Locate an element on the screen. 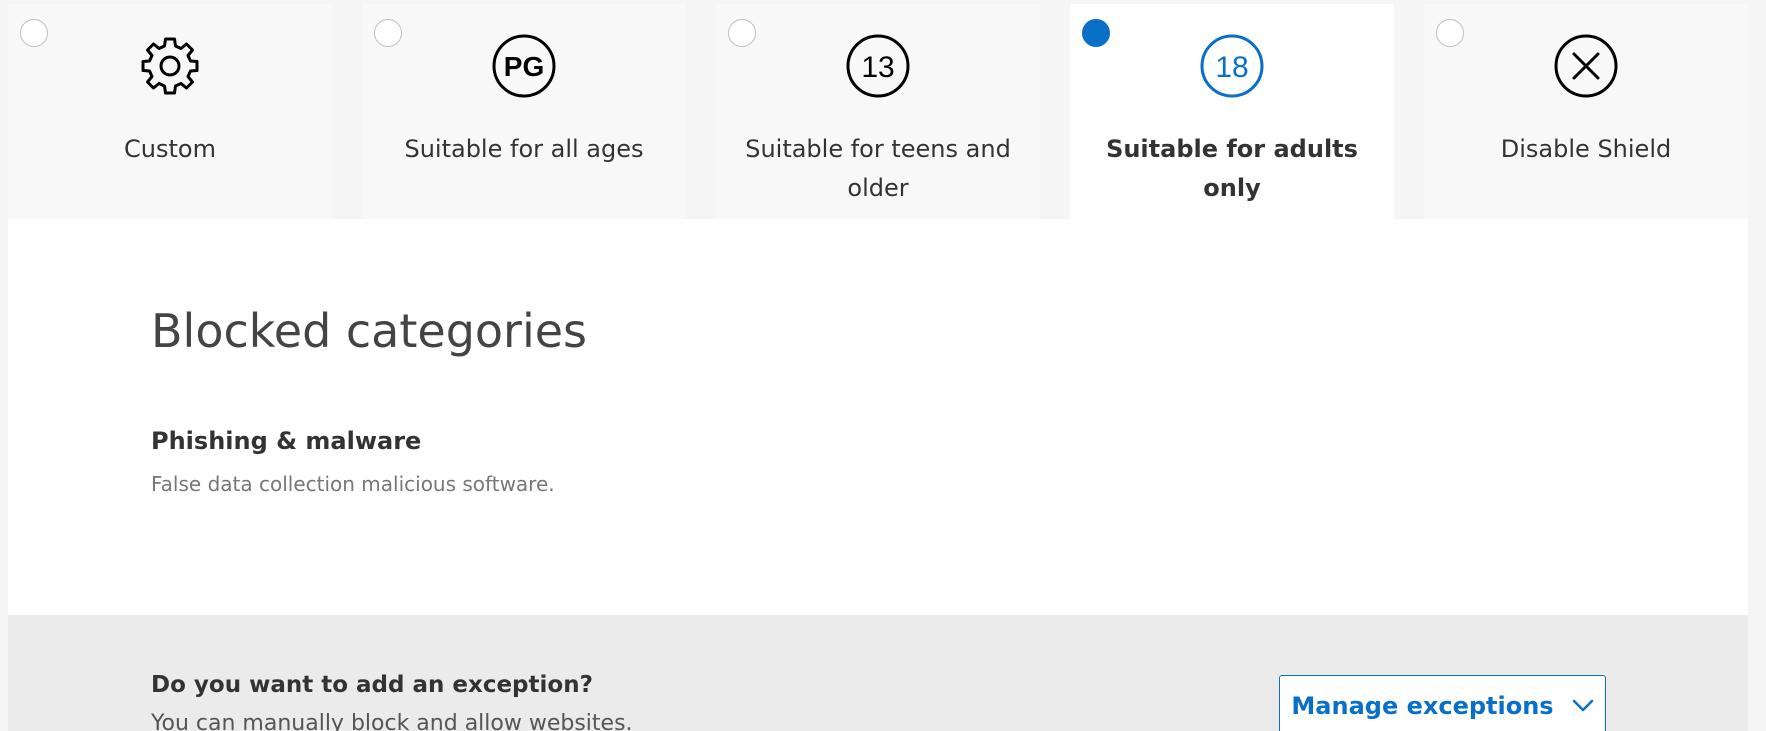 This screenshot has width=1766, height=731. rating-18-icon: 18 is located at coordinates (1232, 66).